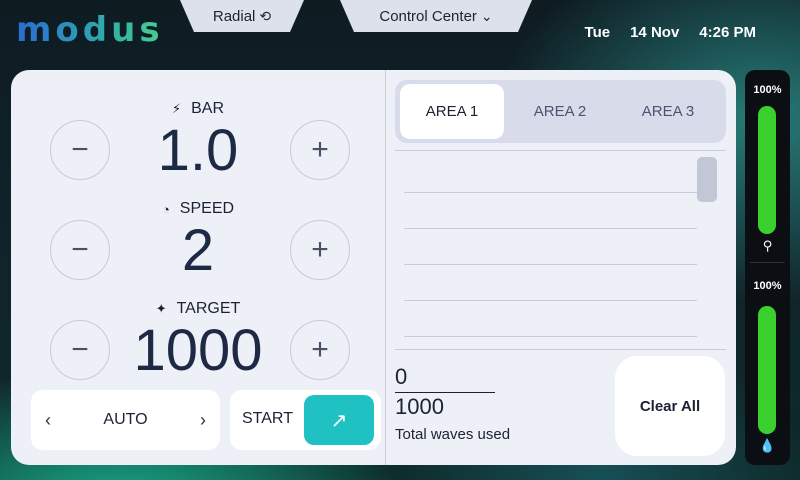  Describe the element at coordinates (208, 108) in the screenshot. I see `bar-label: BAR` at that location.